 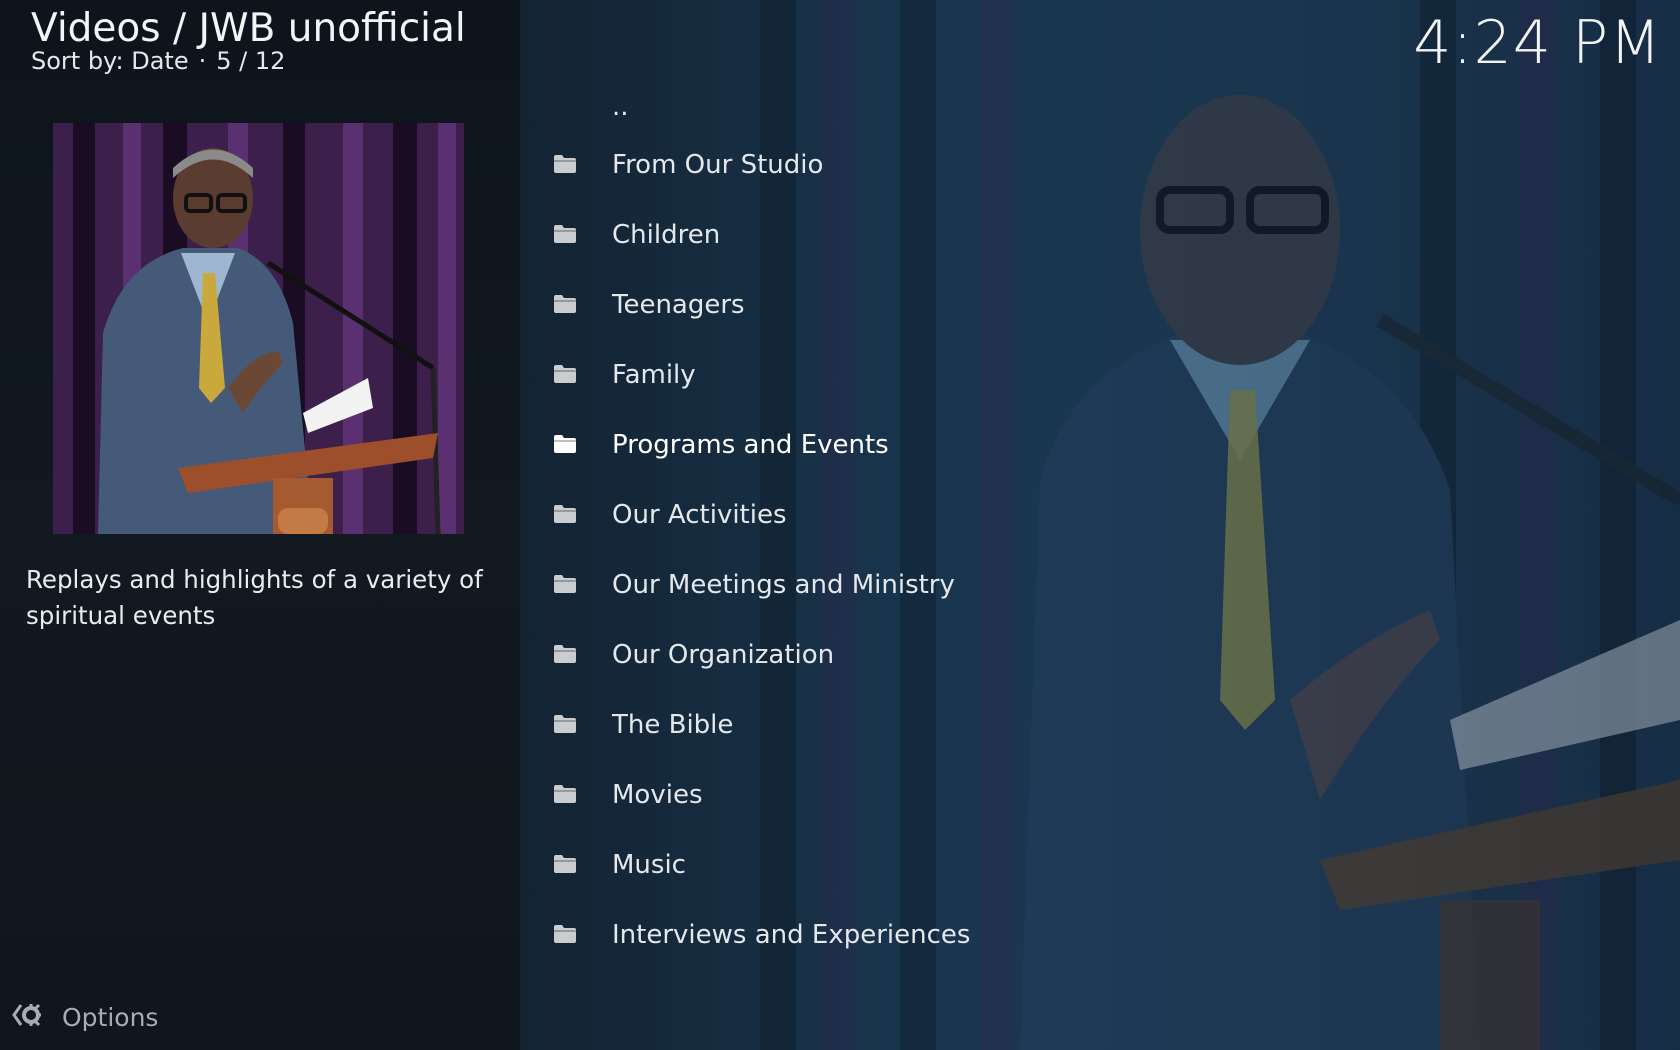 I want to click on list-item: Programs and Events, so click(x=840, y=445).